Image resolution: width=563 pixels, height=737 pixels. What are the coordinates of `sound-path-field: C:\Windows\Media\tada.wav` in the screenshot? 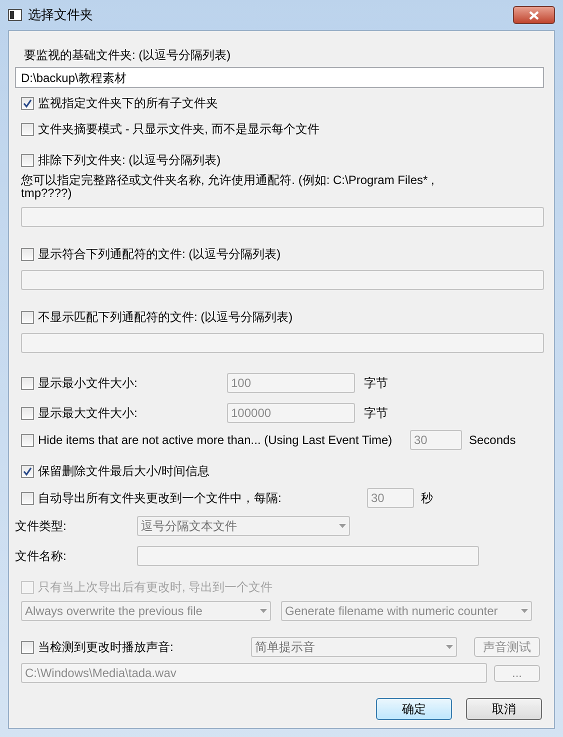 It's located at (254, 673).